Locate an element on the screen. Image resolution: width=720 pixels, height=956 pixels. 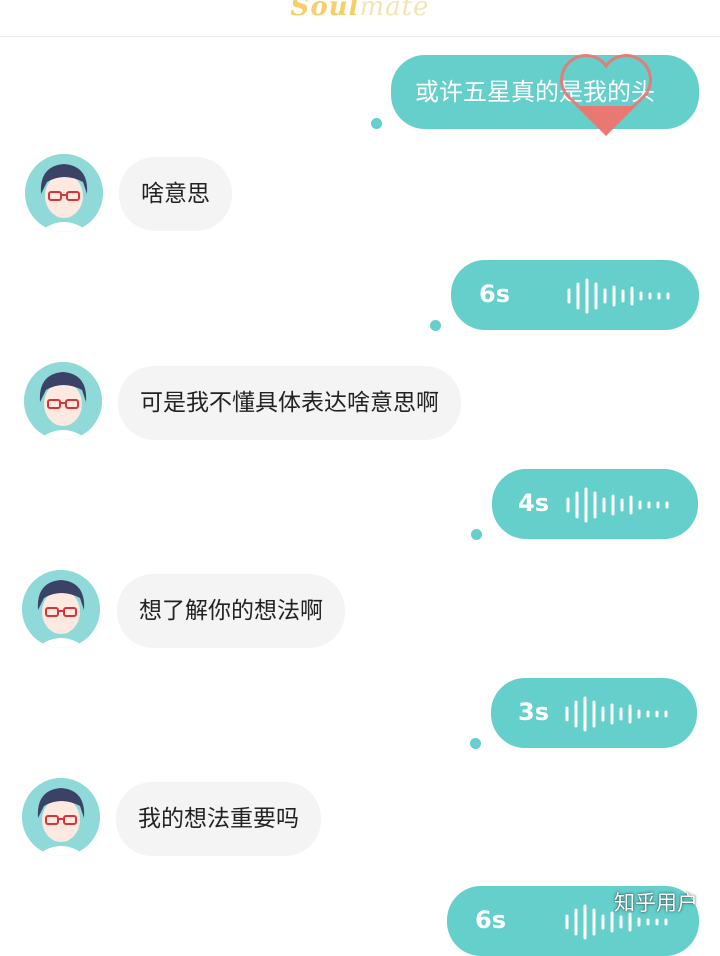
message-text: 我的想法重要吗 is located at coordinates (218, 819).